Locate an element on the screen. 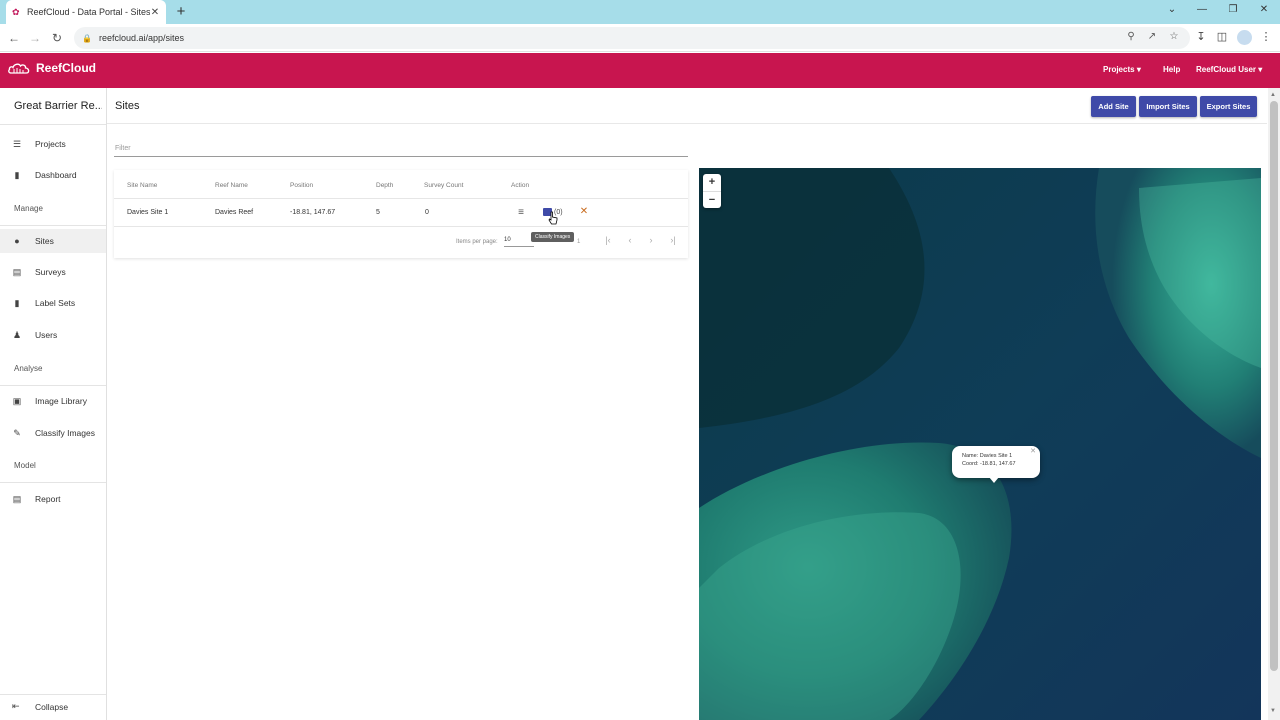 This screenshot has width=1280, height=720. user-menu: ReefCloud User ▾ is located at coordinates (1229, 69).